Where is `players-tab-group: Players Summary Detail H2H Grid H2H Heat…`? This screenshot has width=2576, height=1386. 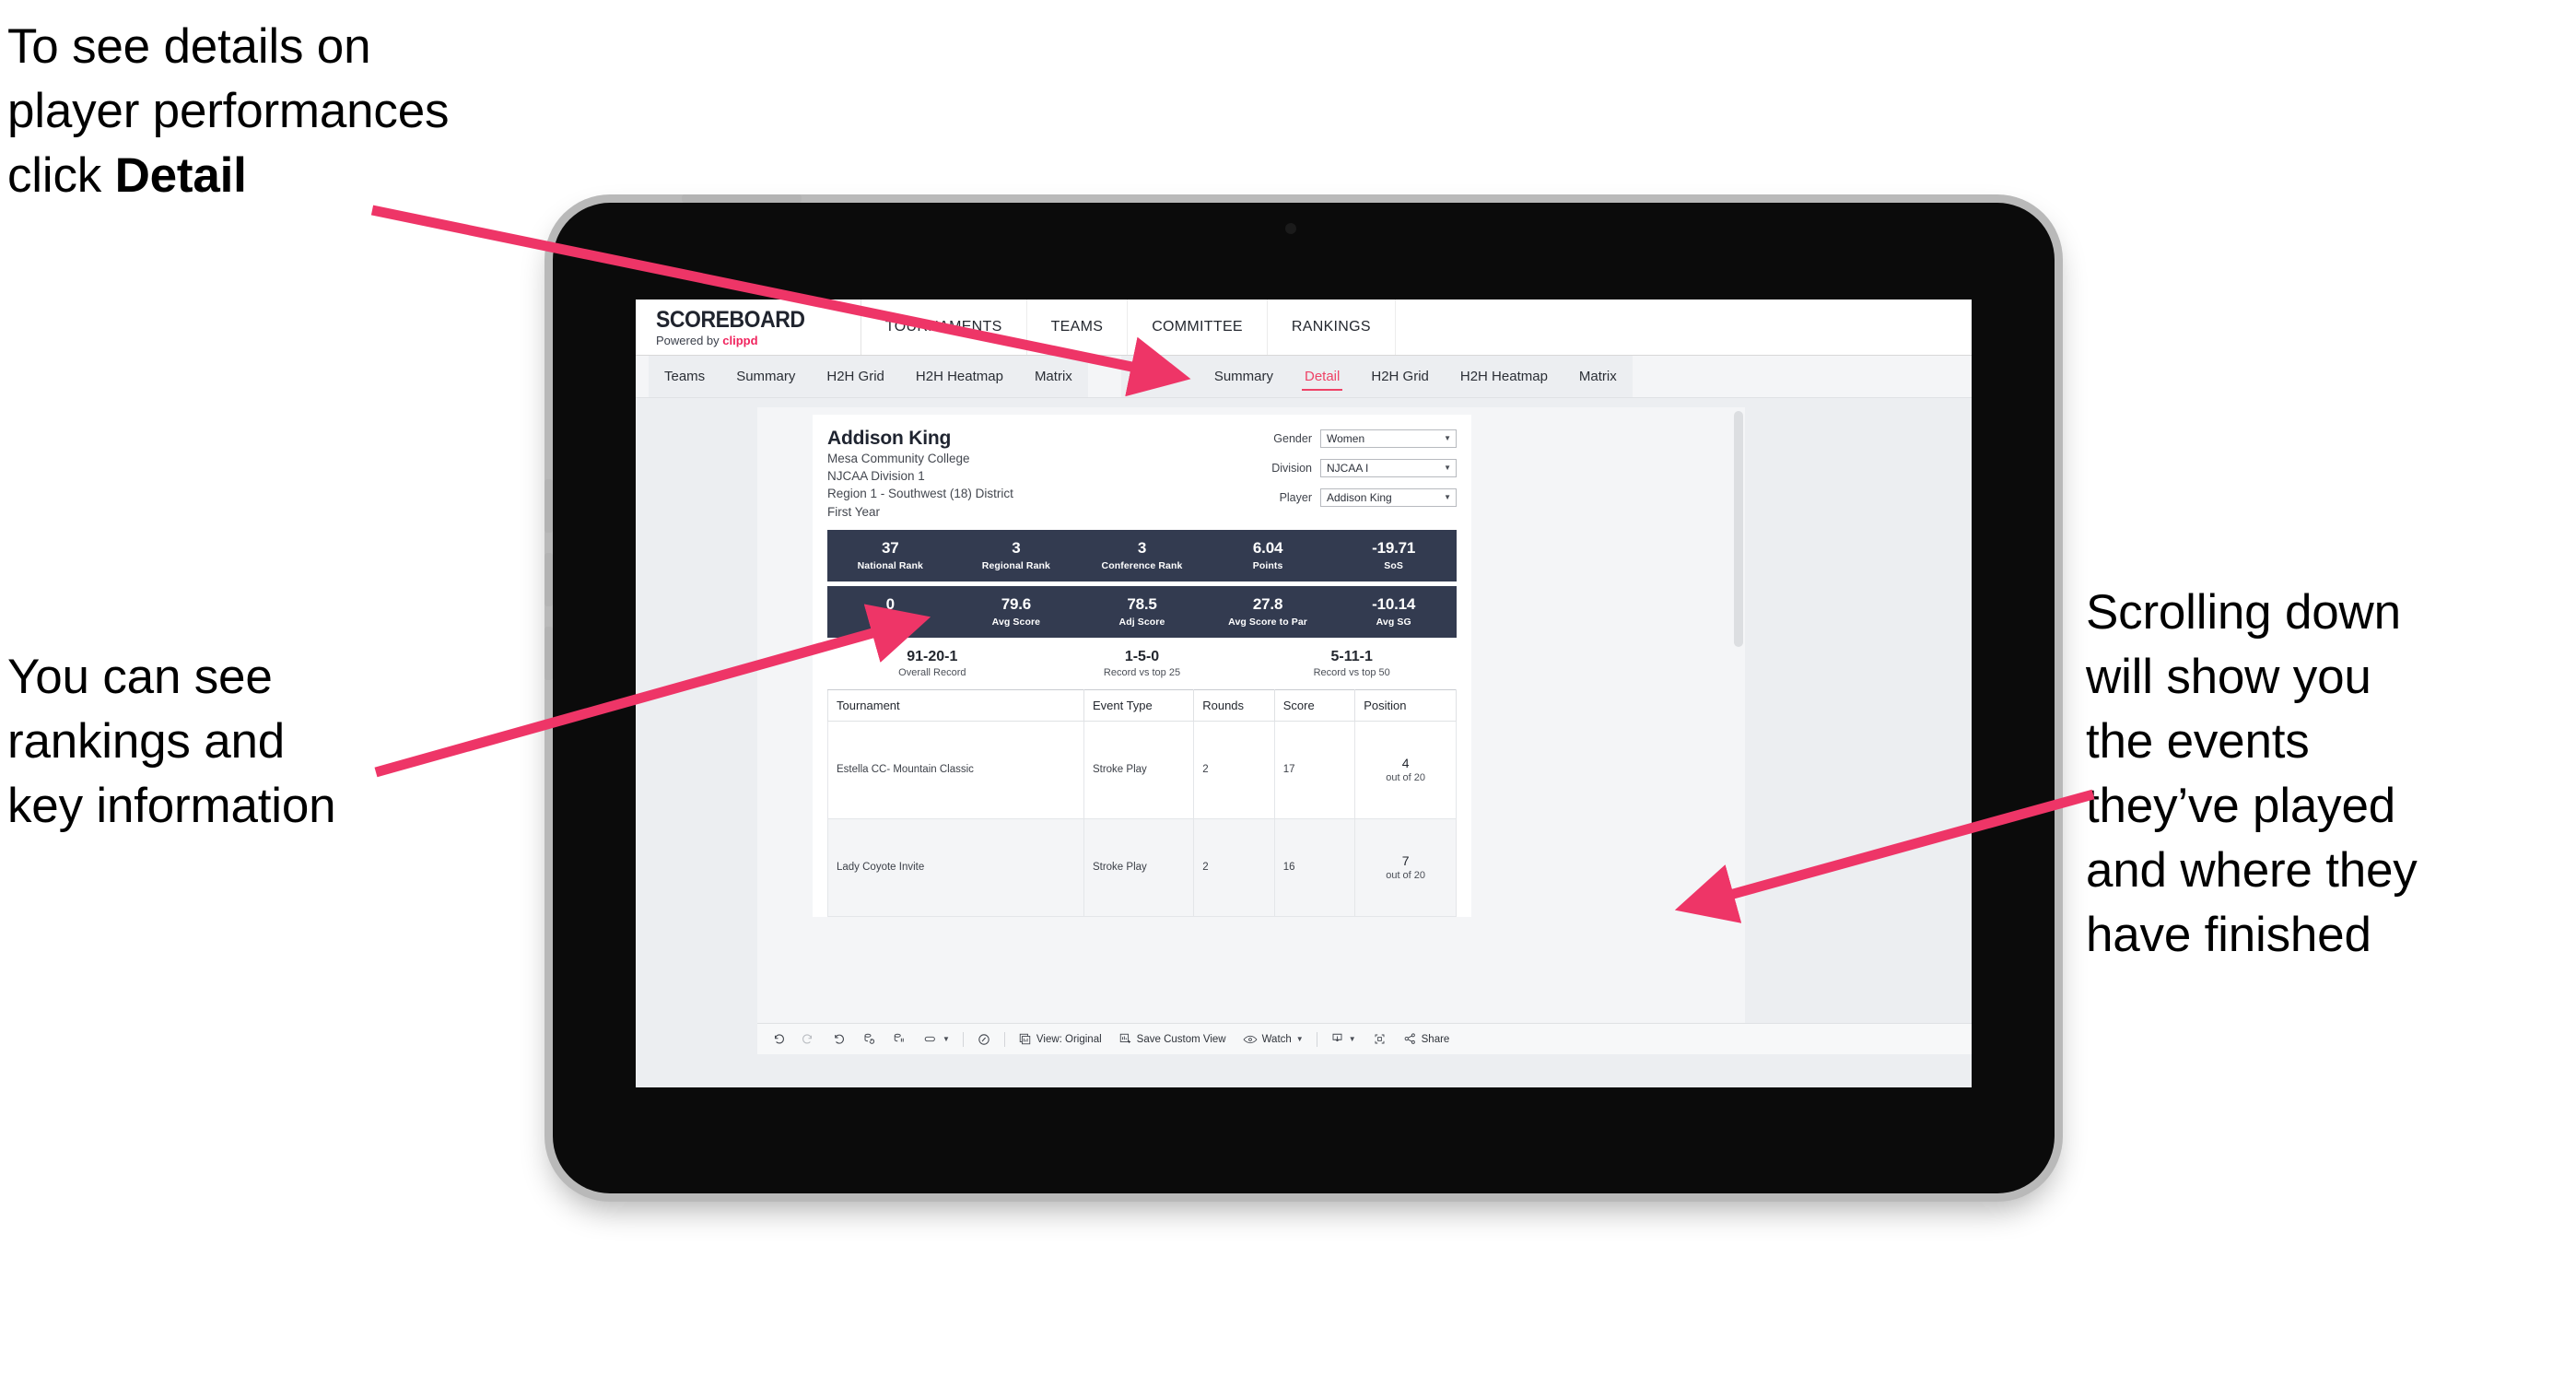
players-tab-group: Players Summary Detail H2H Grid H2H Heat… is located at coordinates (1376, 376).